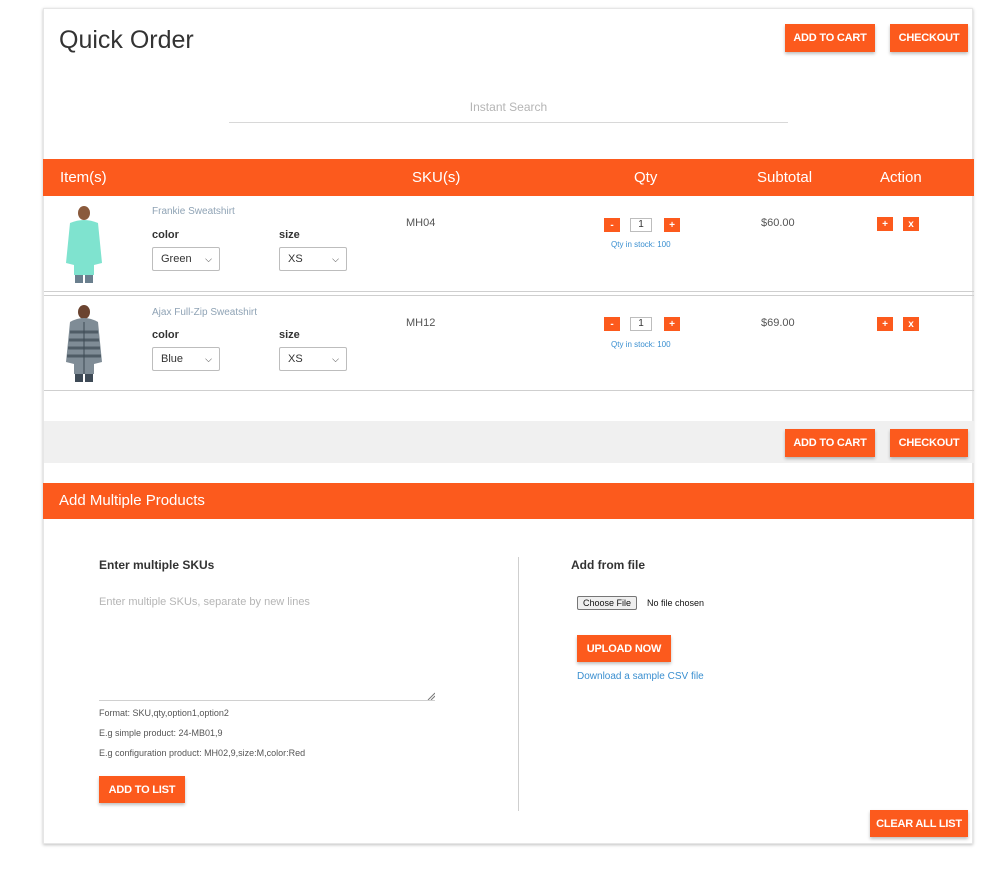 The height and width of the screenshot is (869, 995). What do you see at coordinates (901, 177) in the screenshot?
I see `column-action: Action` at bounding box center [901, 177].